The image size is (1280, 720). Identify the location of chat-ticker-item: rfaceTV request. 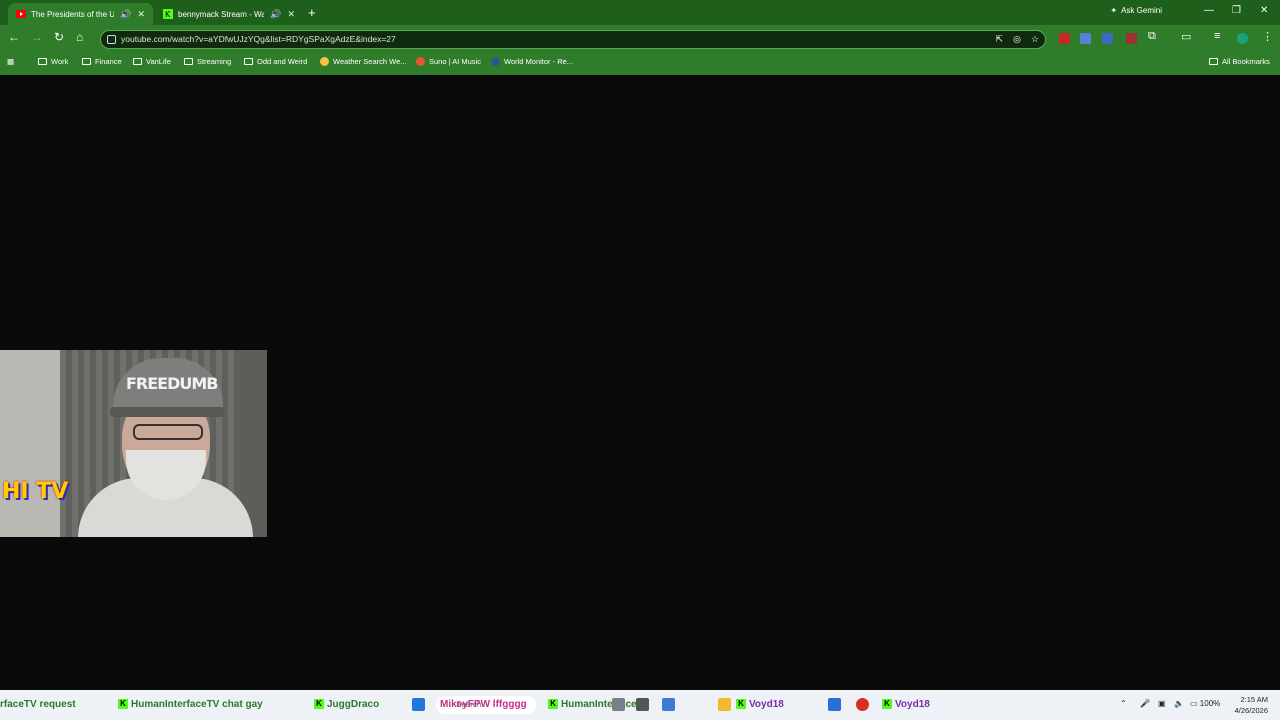
(38, 704).